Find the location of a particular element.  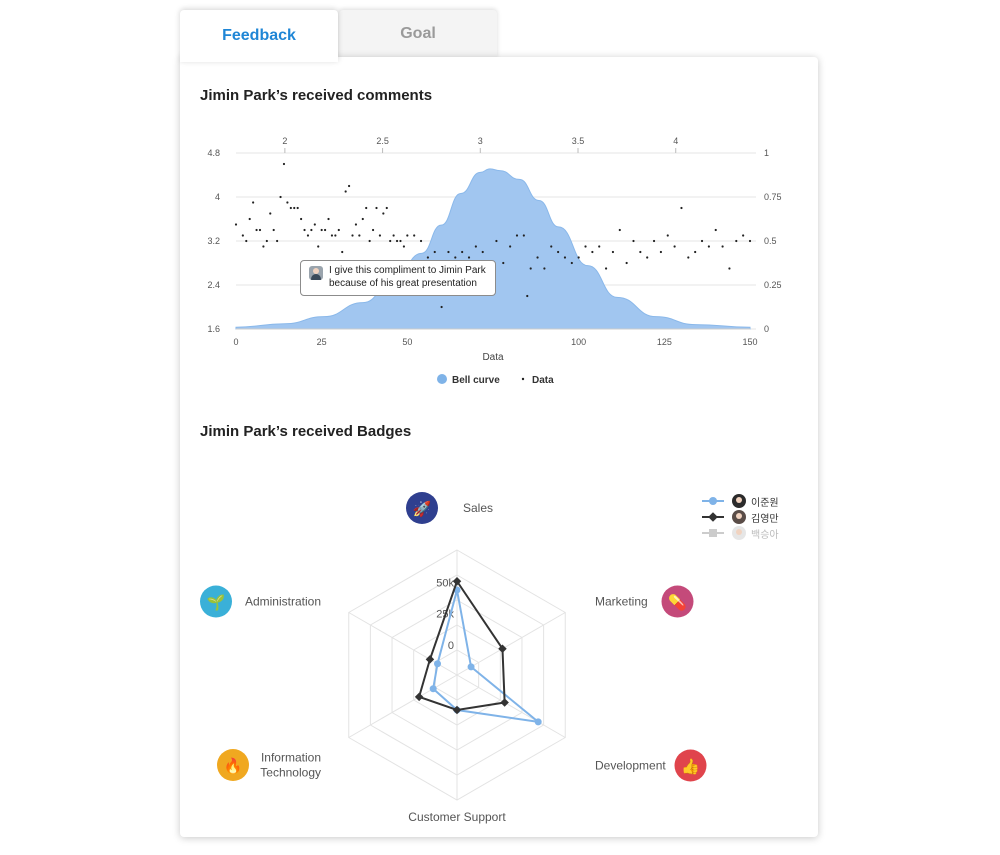

y-tick-label: 1.6 is located at coordinates (213, 329).